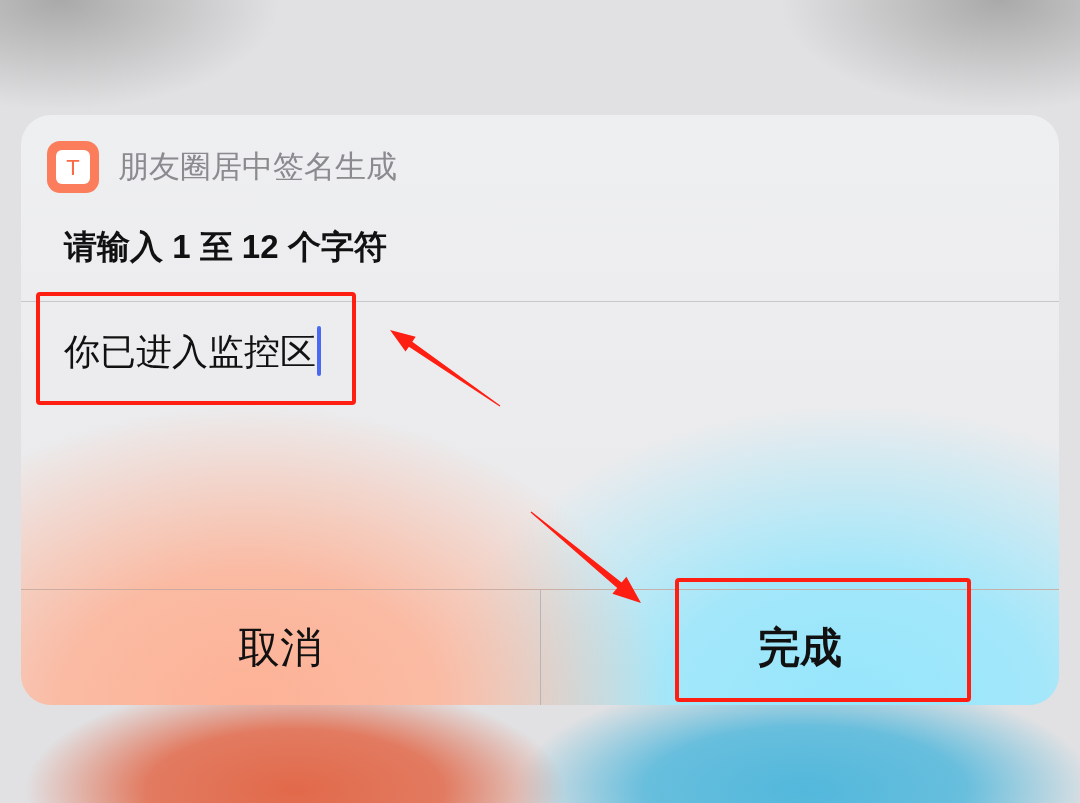 The image size is (1080, 803). What do you see at coordinates (73, 167) in the screenshot?
I see `app-icon: T` at bounding box center [73, 167].